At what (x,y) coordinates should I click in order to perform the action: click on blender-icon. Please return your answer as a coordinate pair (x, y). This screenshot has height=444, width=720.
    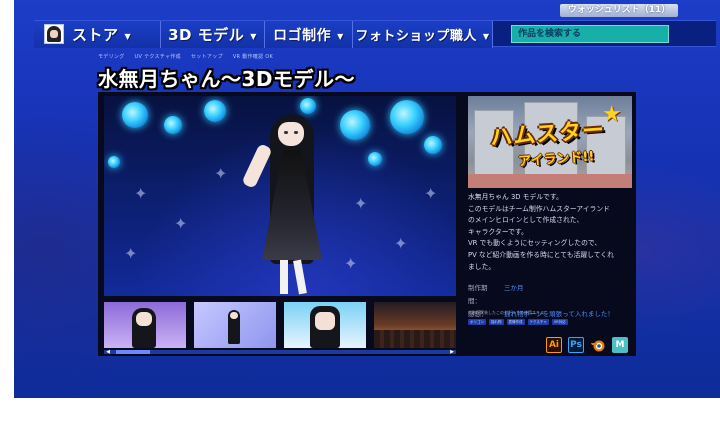
    Looking at the image, I should click on (598, 345).